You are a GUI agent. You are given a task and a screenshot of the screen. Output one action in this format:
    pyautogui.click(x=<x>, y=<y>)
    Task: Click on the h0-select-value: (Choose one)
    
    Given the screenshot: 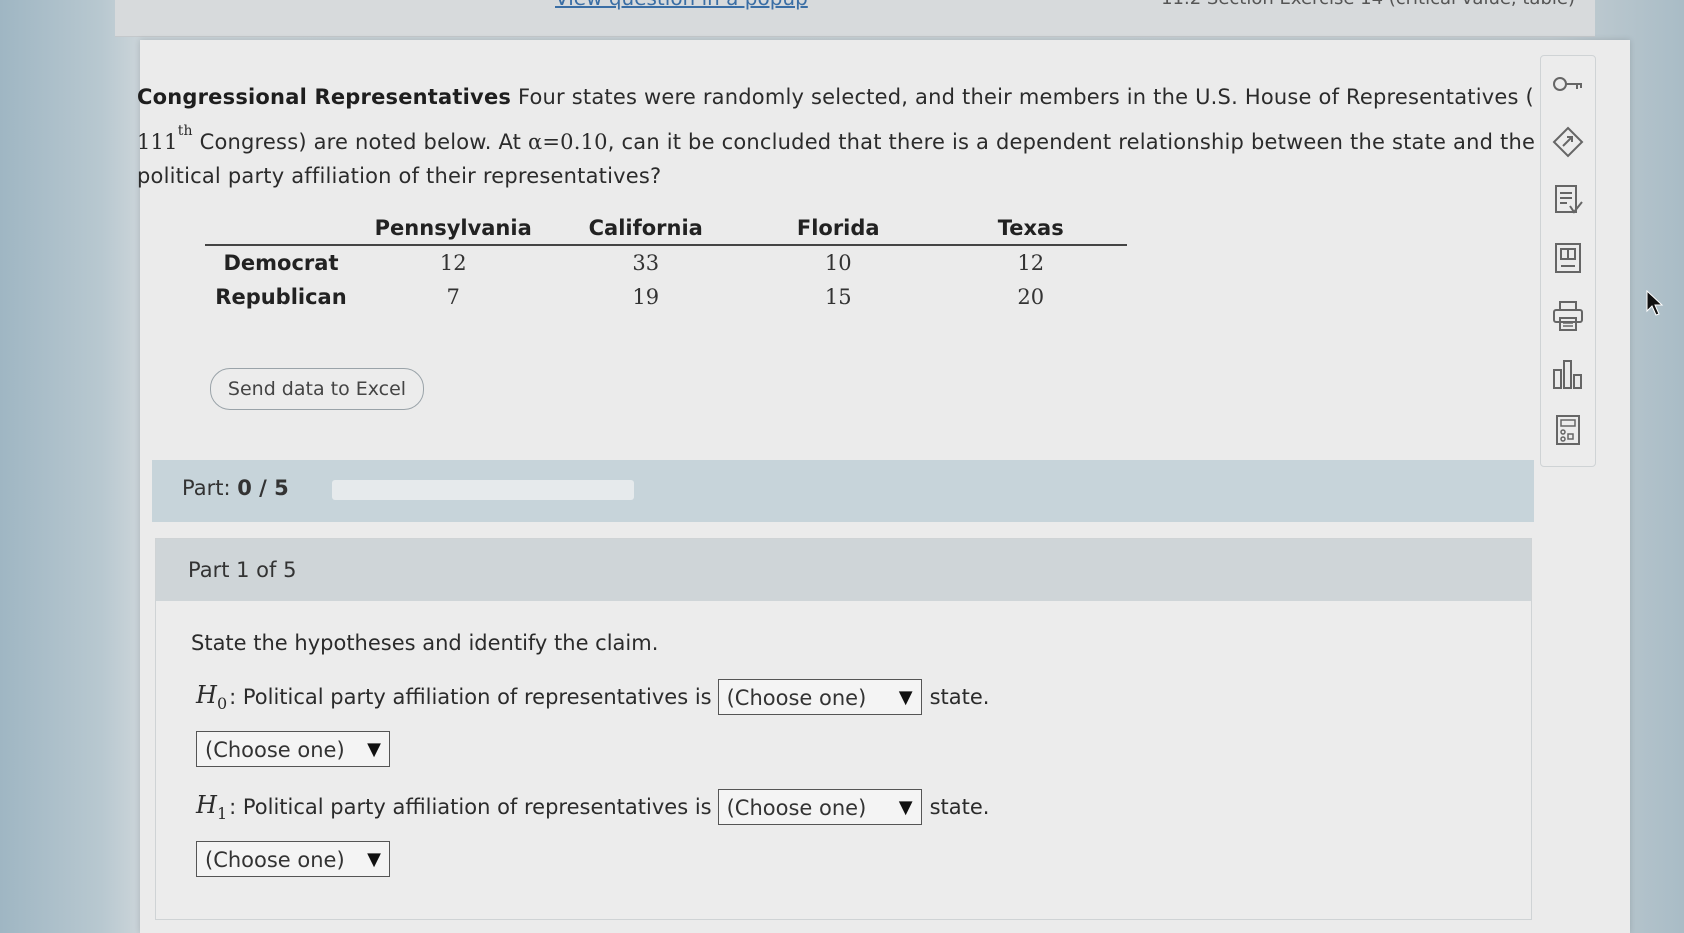 What is the action you would take?
    pyautogui.click(x=796, y=698)
    